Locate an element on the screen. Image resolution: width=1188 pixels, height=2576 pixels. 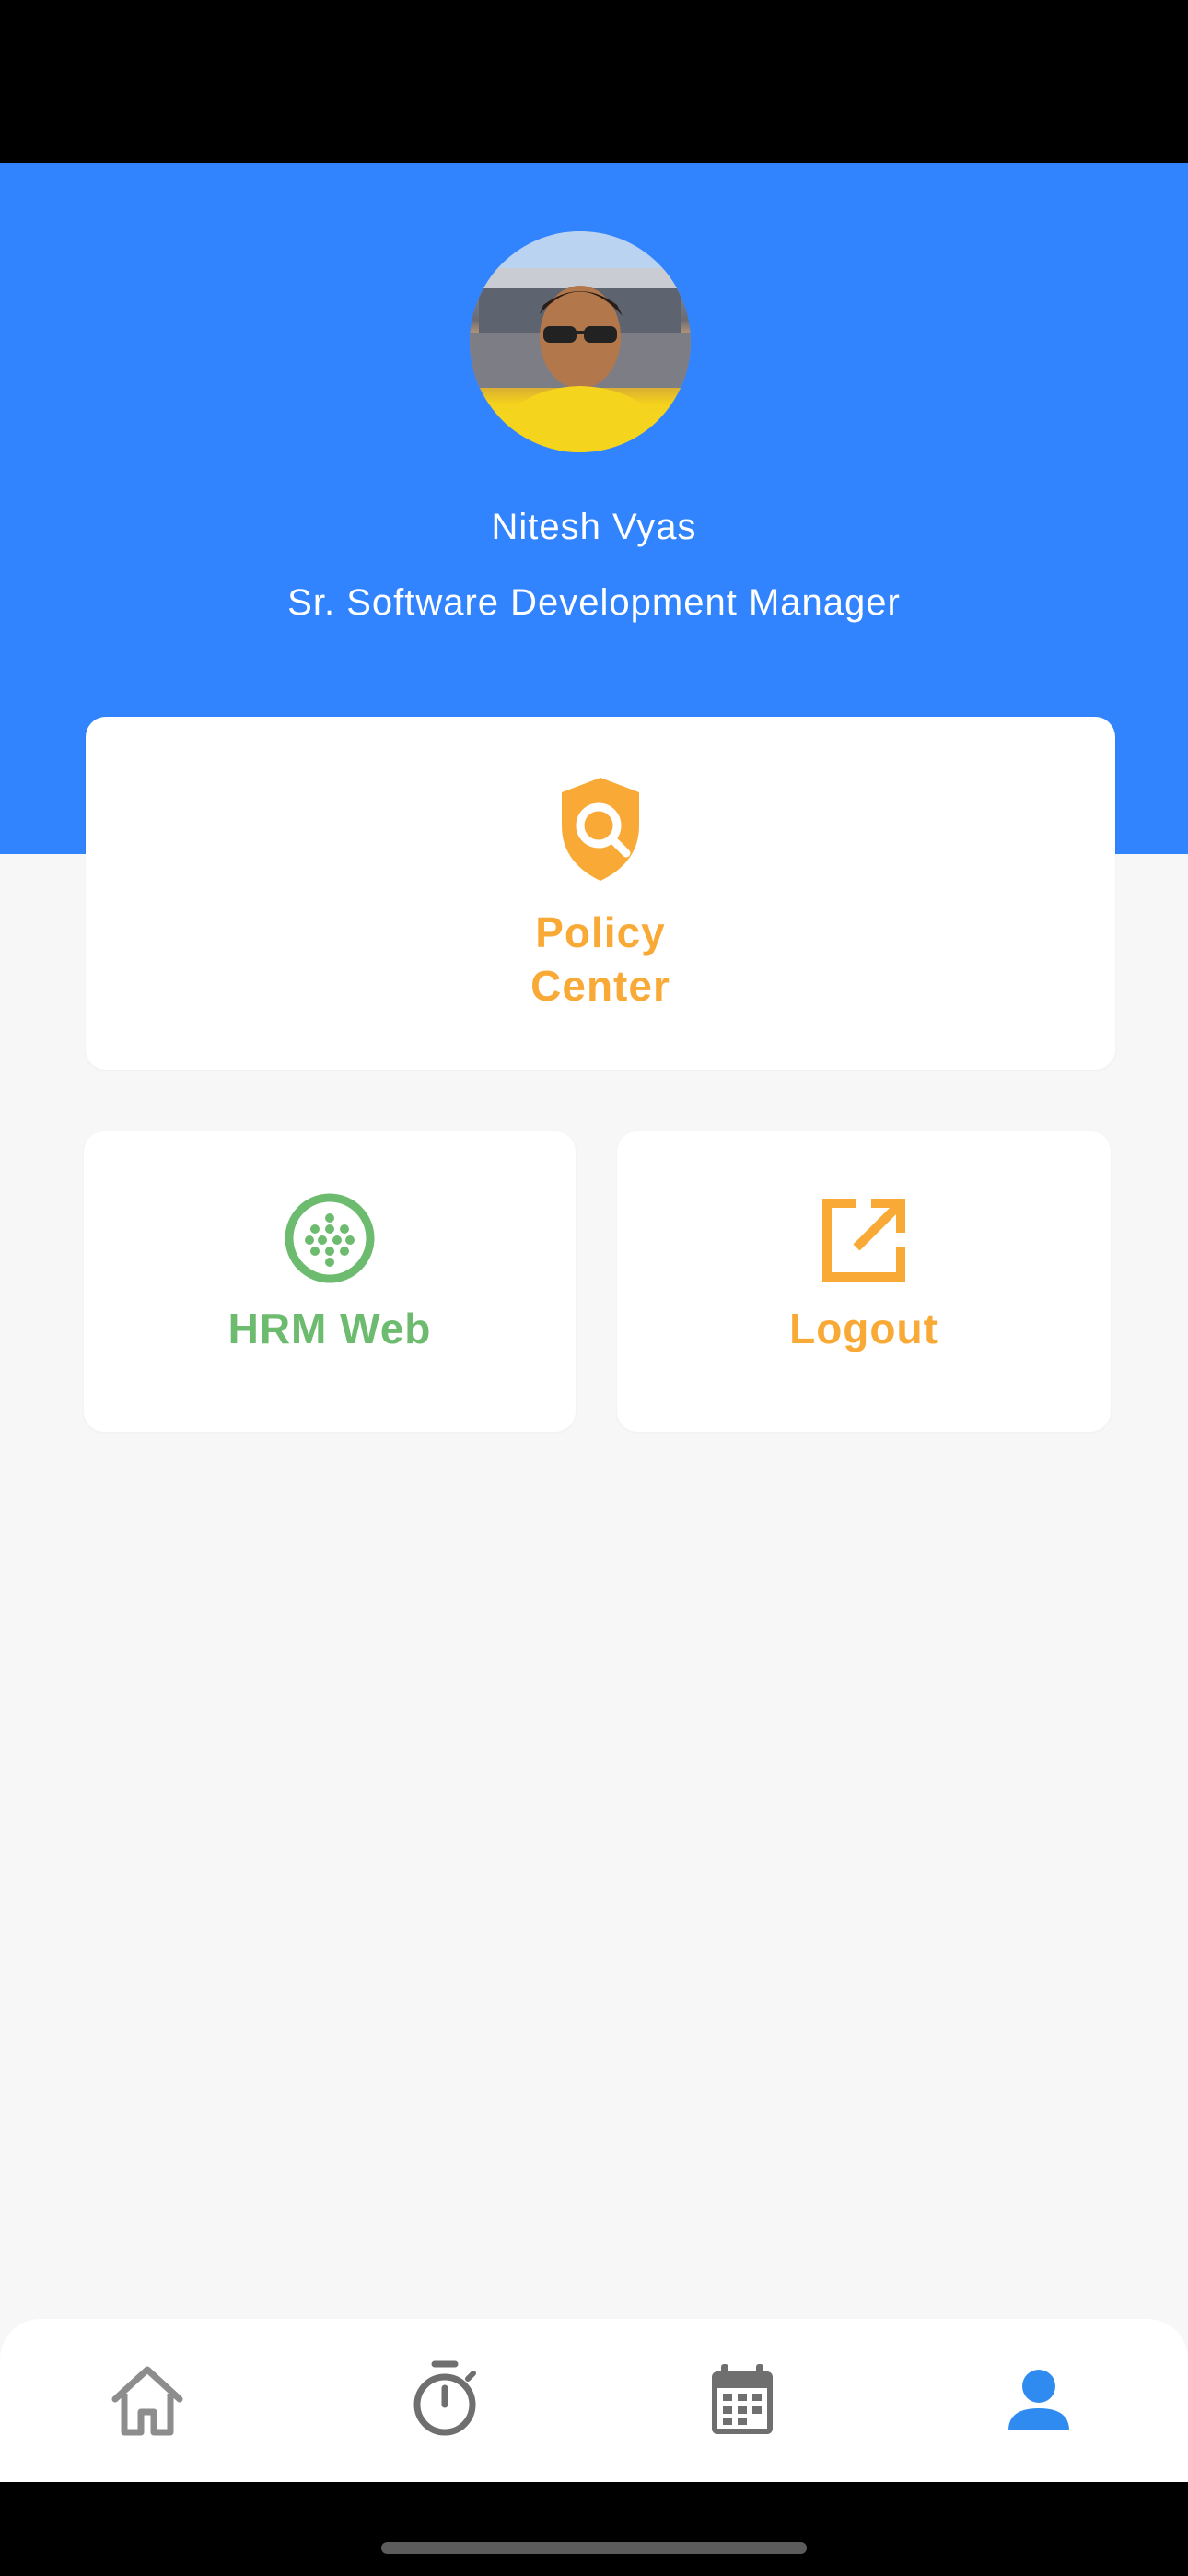
timer-icon is located at coordinates (444, 2398).